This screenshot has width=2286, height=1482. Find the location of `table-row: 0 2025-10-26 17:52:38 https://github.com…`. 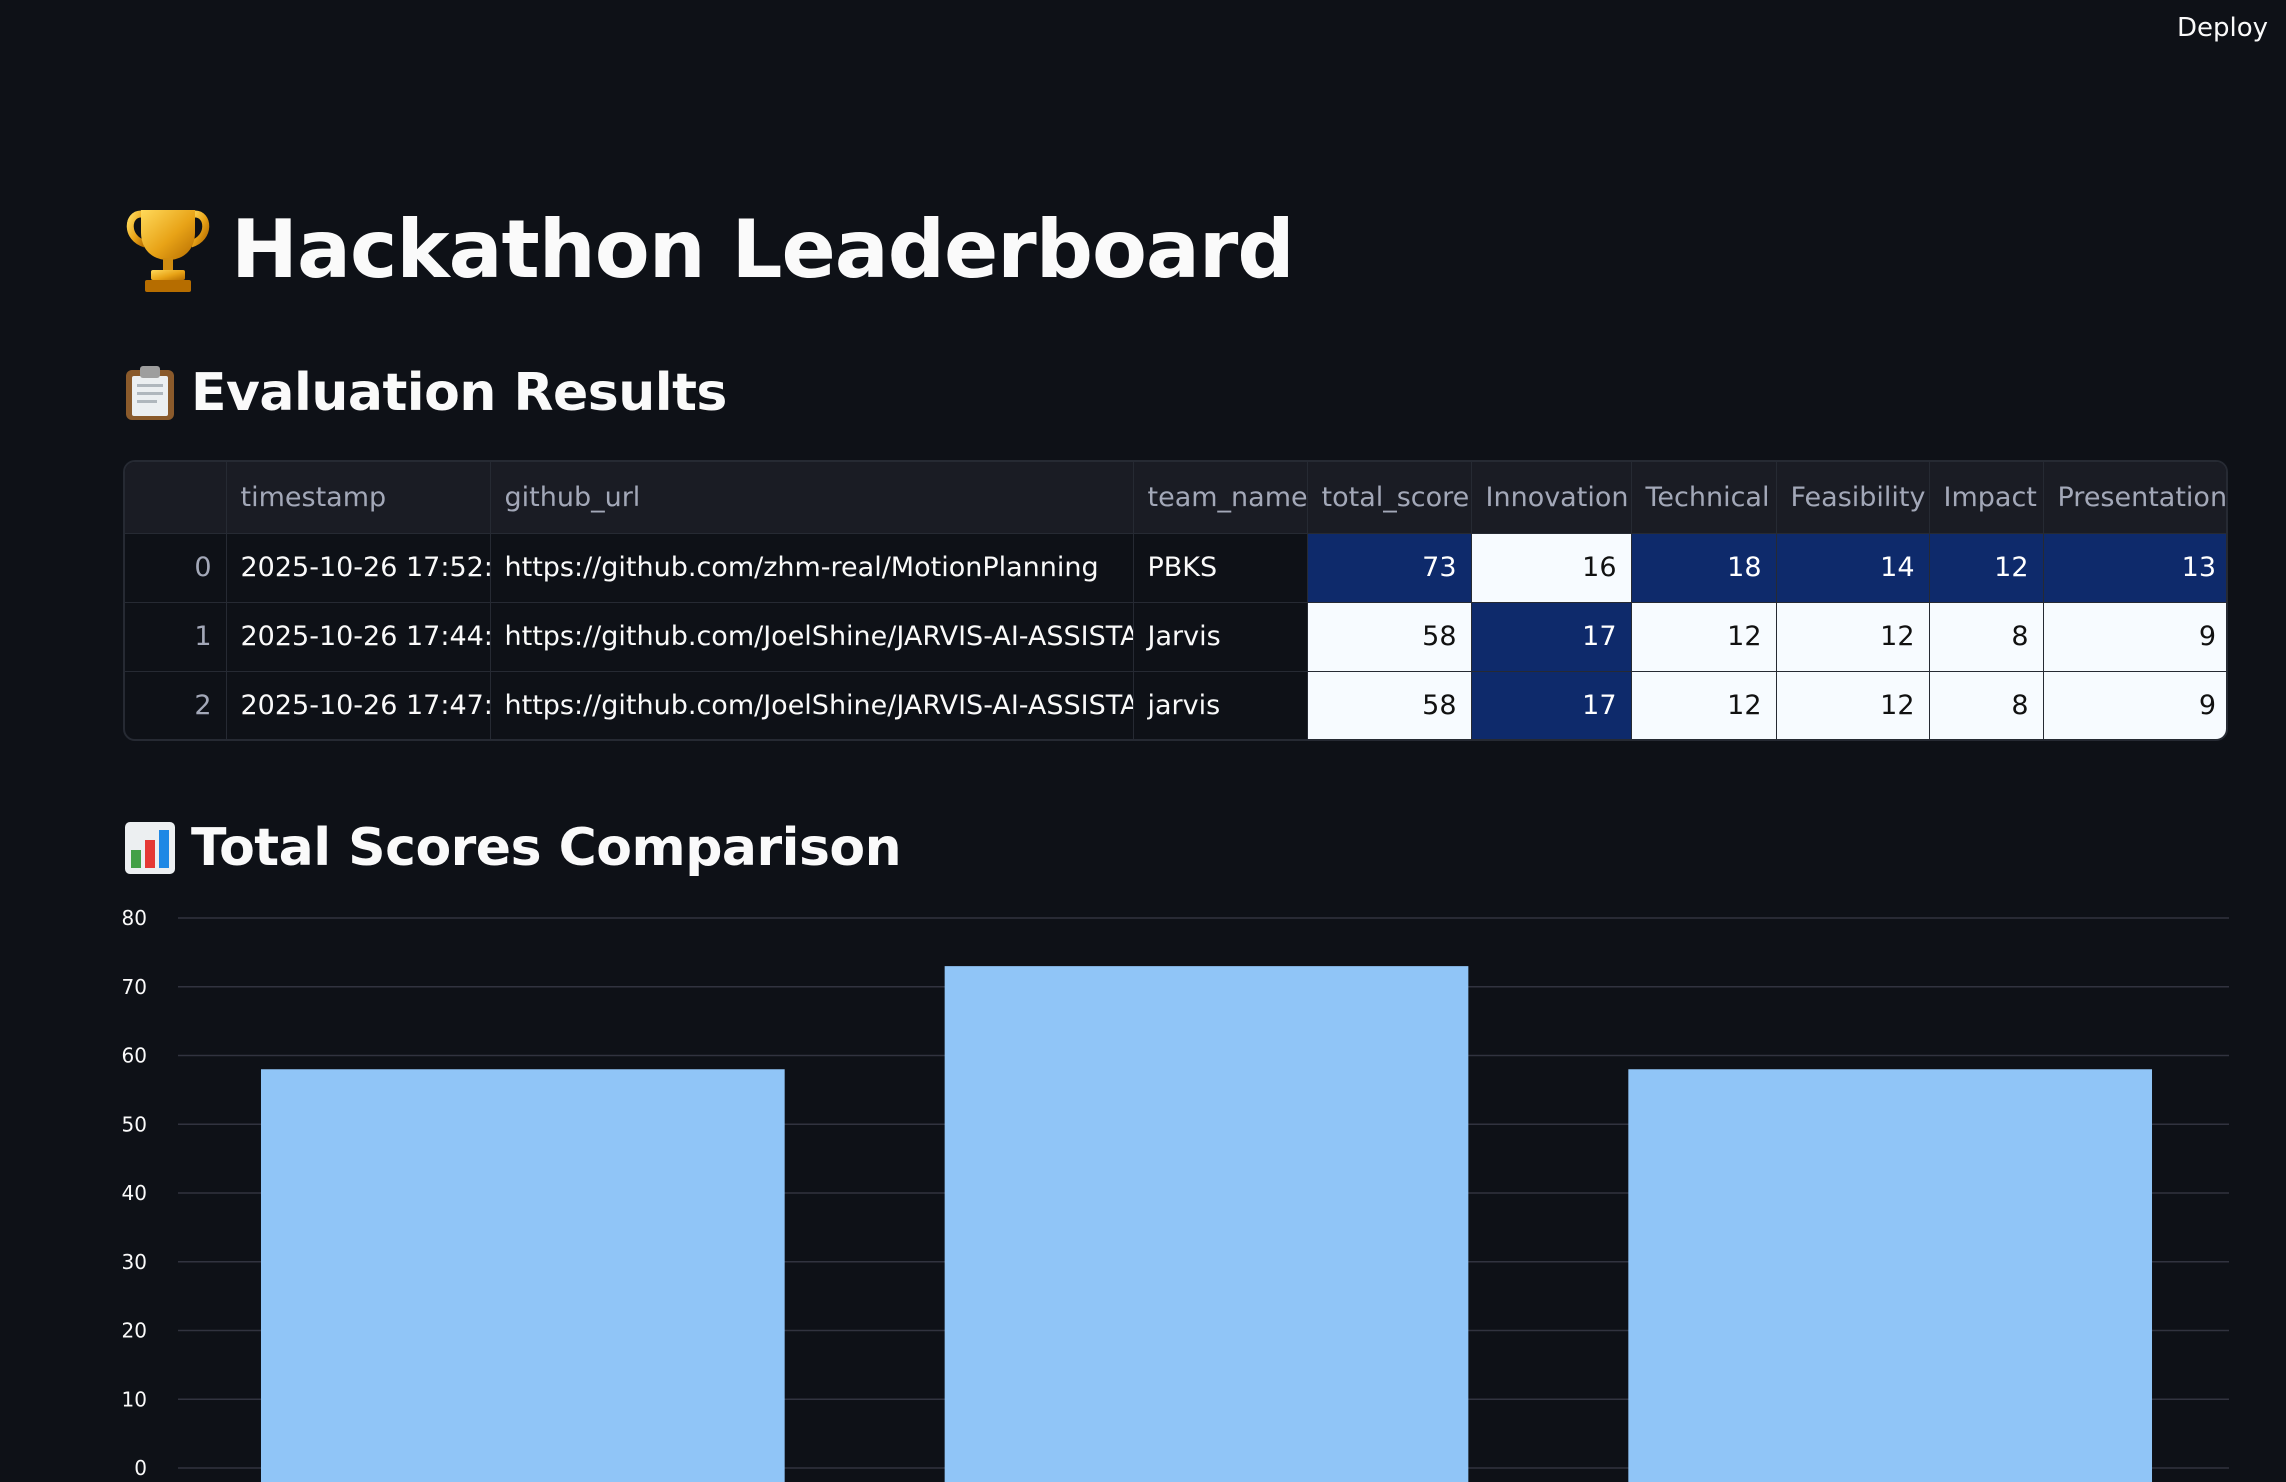

table-row: 0 2025-10-26 17:52:38 https://github.com… is located at coordinates (1175, 568).